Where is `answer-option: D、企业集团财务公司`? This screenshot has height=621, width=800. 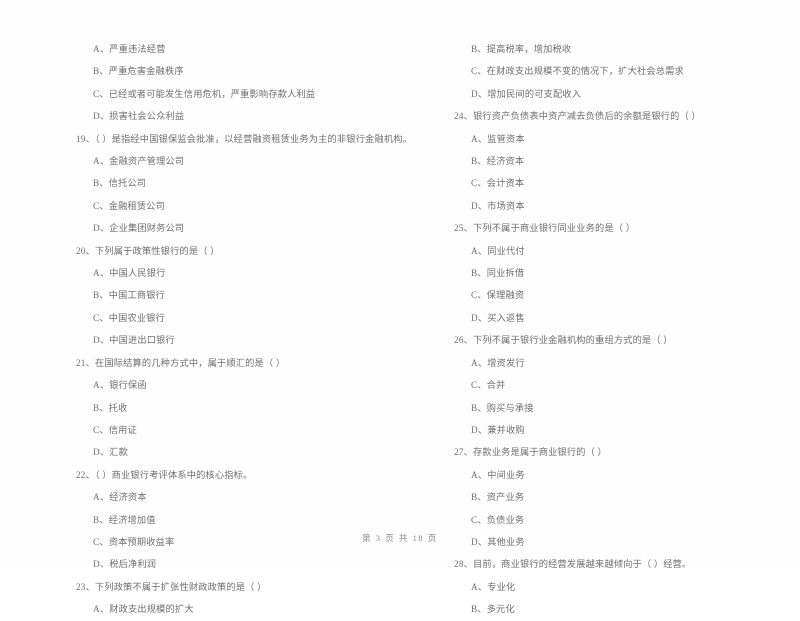
answer-option: D、企业集团财务公司 is located at coordinates (139, 228).